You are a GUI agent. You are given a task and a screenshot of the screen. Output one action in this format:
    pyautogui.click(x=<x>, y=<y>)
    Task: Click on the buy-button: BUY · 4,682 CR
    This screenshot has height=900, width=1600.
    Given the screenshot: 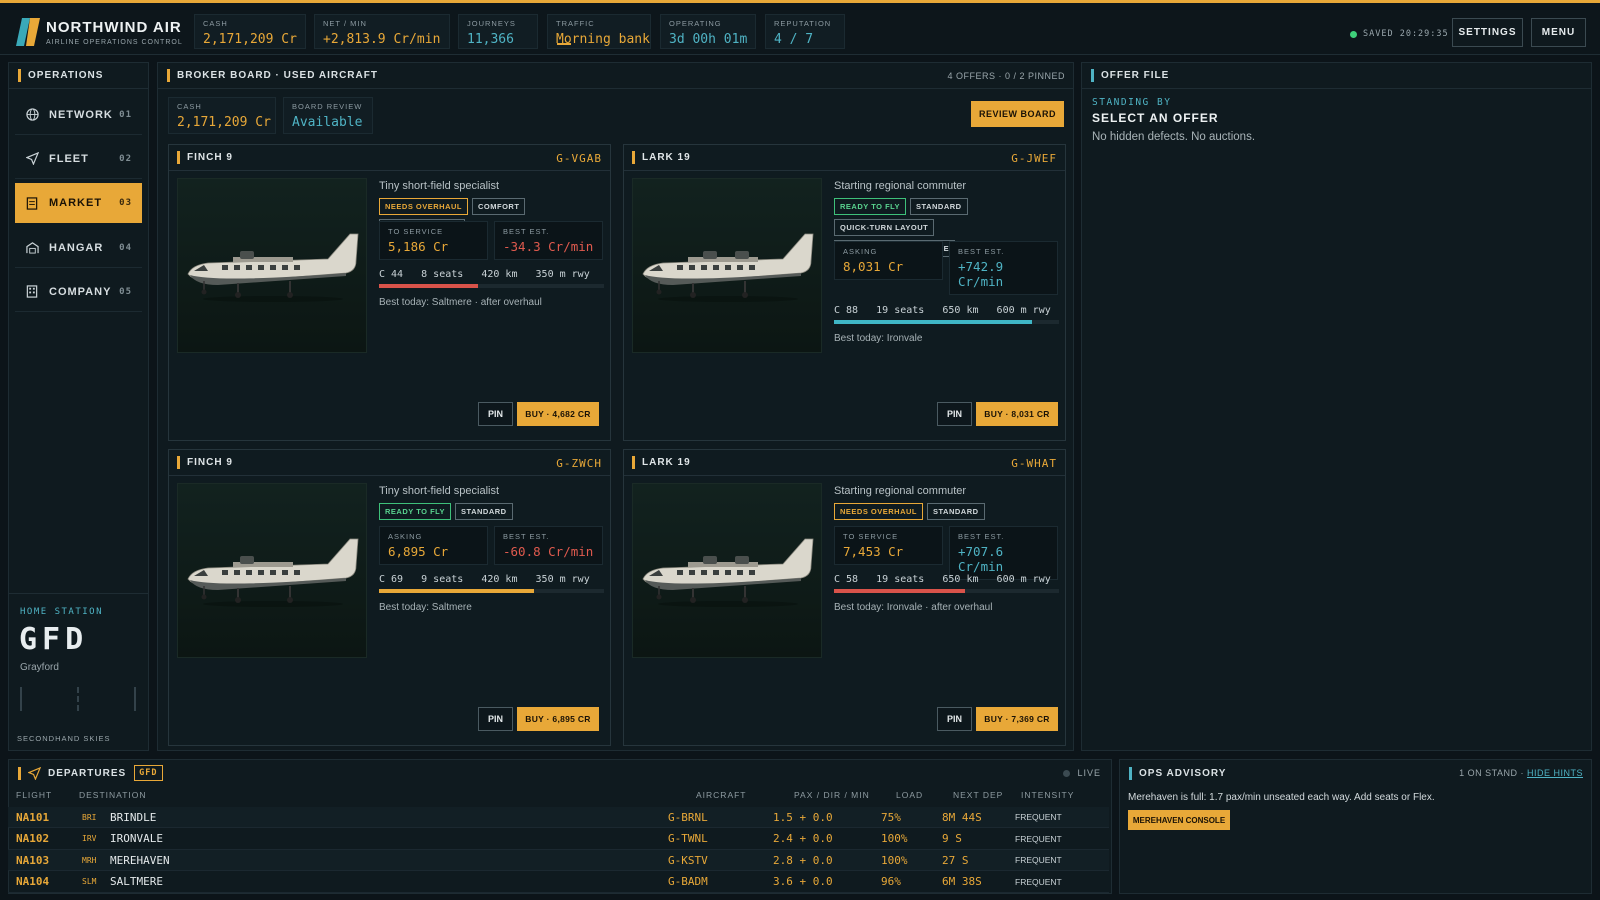 What is the action you would take?
    pyautogui.click(x=558, y=414)
    